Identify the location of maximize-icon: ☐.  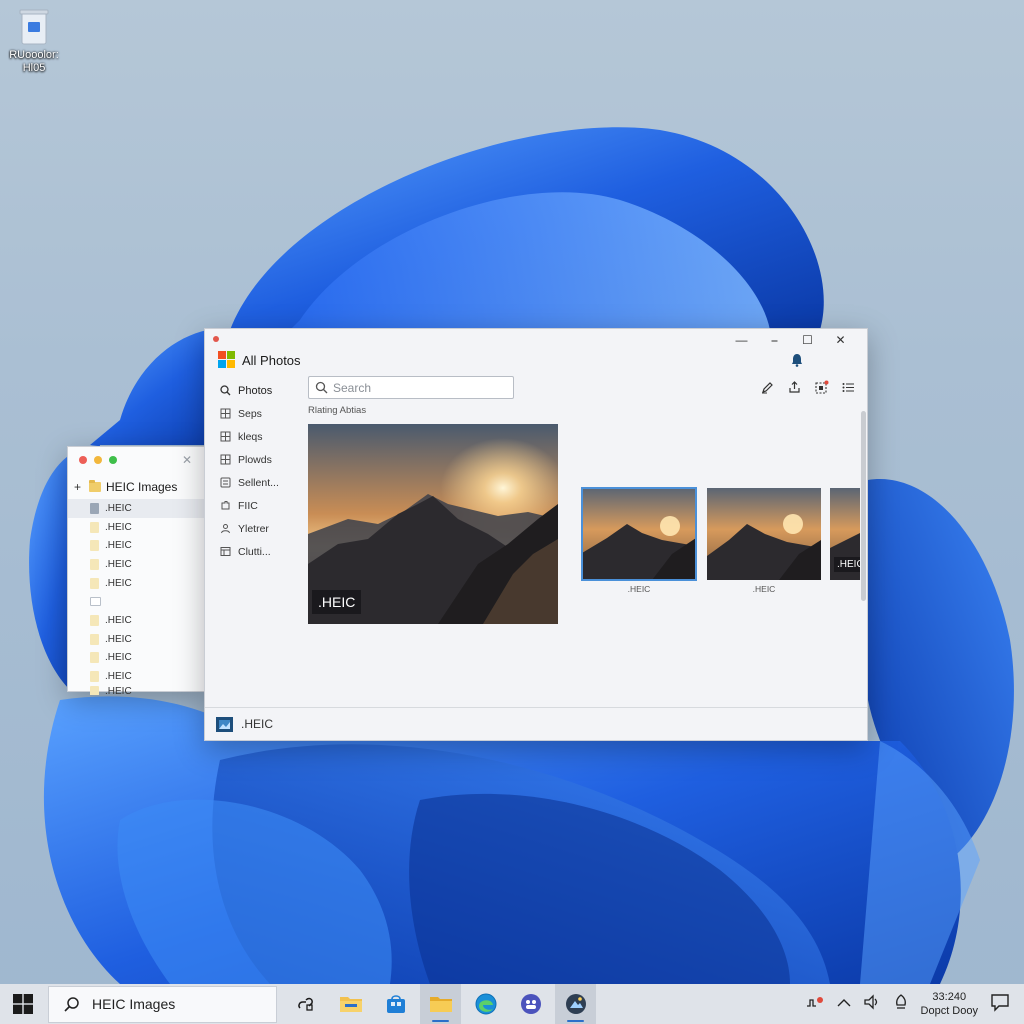
(807, 340).